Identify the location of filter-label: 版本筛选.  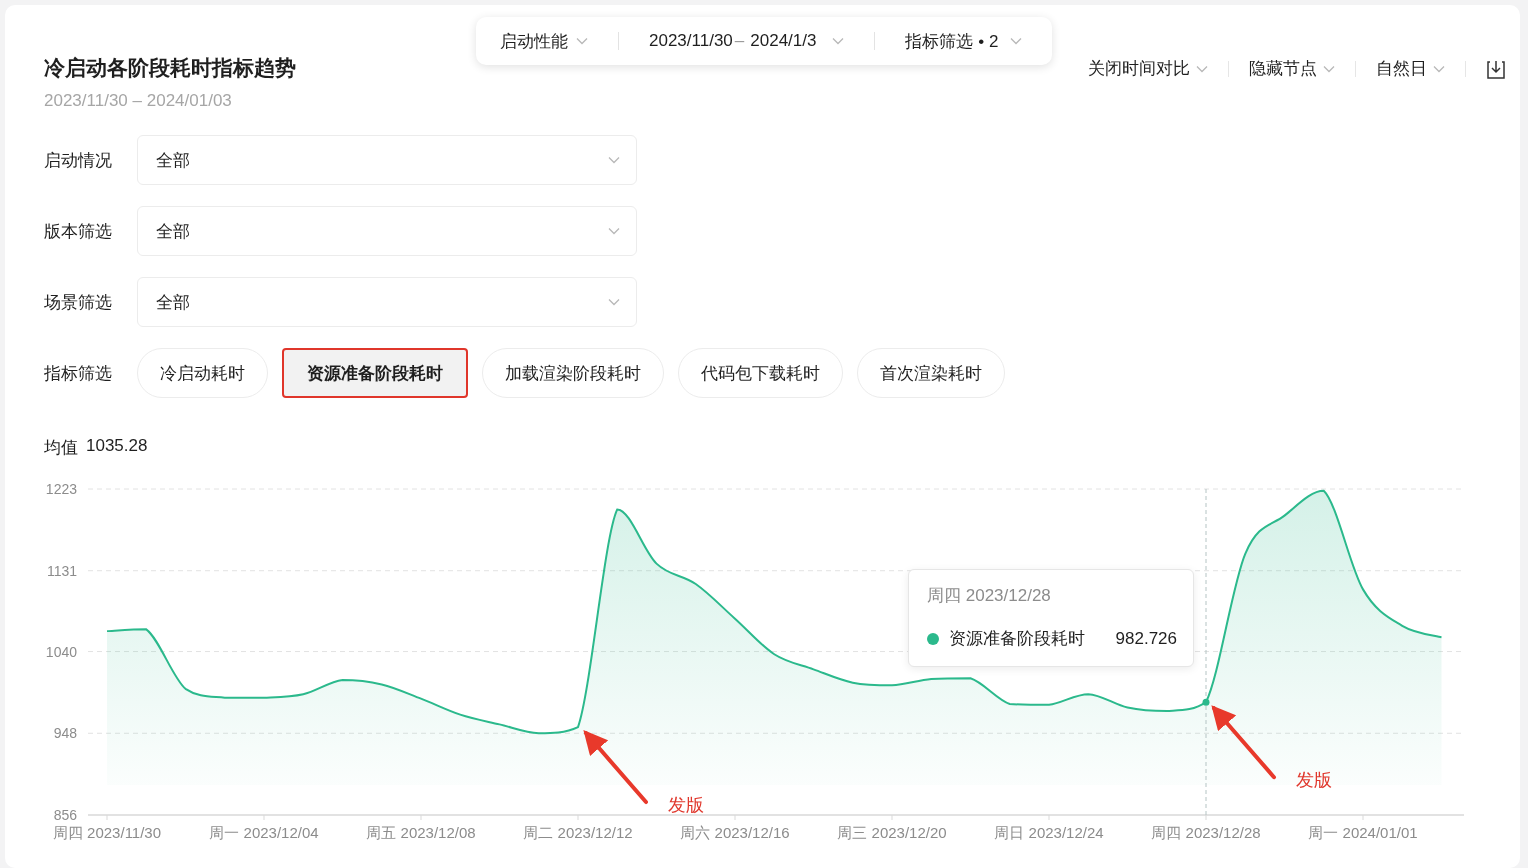
(78, 231).